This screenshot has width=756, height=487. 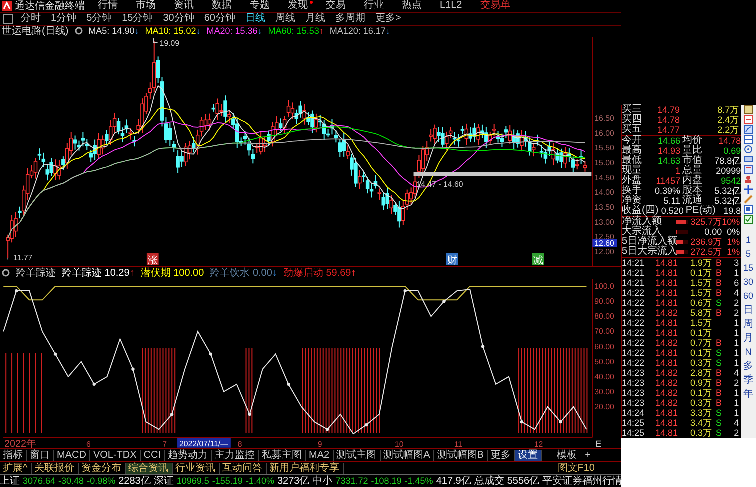 I want to click on point, so click(x=288, y=384).